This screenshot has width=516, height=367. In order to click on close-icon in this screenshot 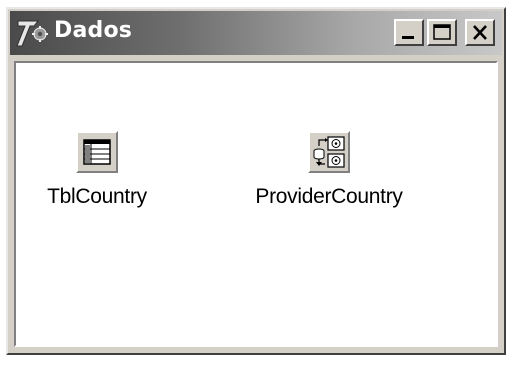, I will do `click(480, 32)`.